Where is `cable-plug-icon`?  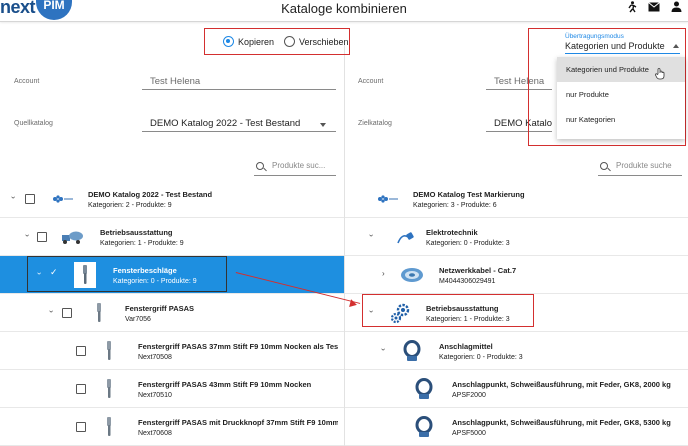 cable-plug-icon is located at coordinates (406, 237).